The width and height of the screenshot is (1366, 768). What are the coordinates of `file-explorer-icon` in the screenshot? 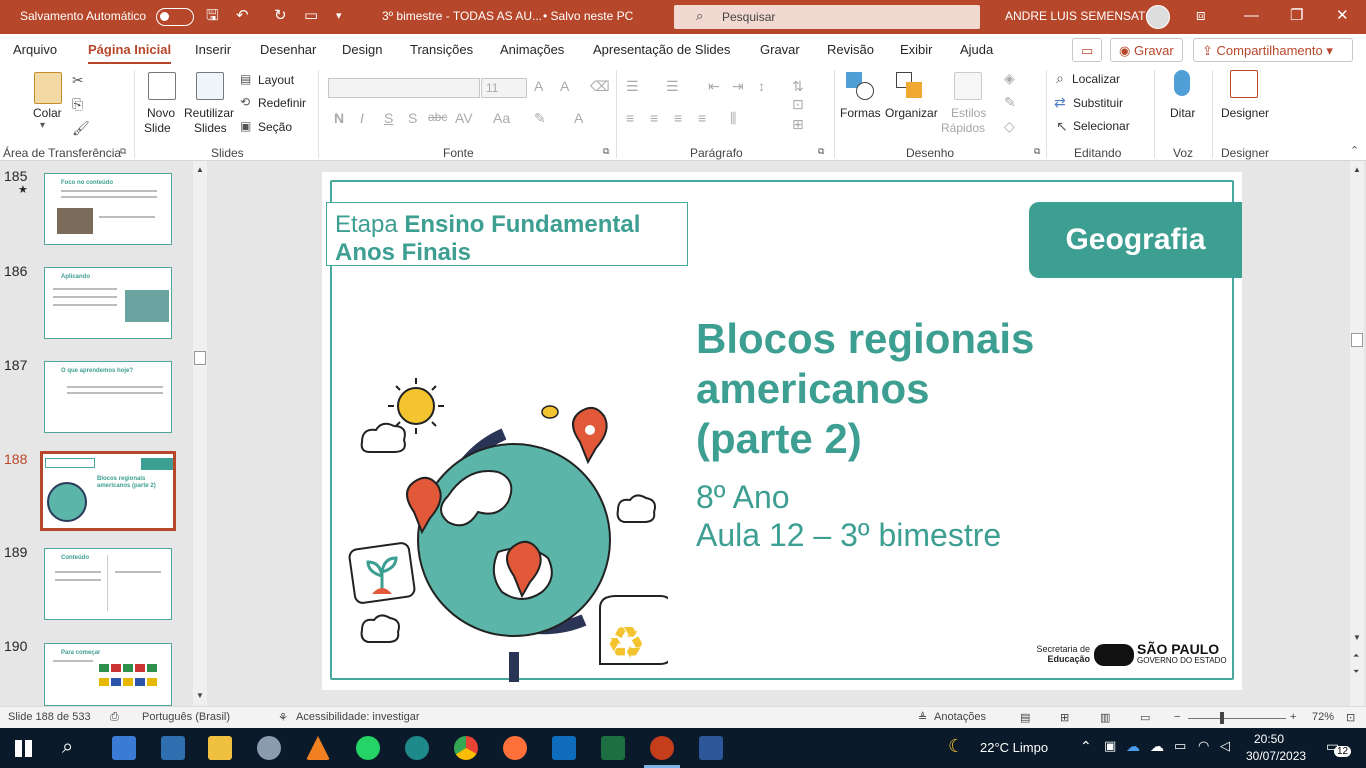 It's located at (220, 748).